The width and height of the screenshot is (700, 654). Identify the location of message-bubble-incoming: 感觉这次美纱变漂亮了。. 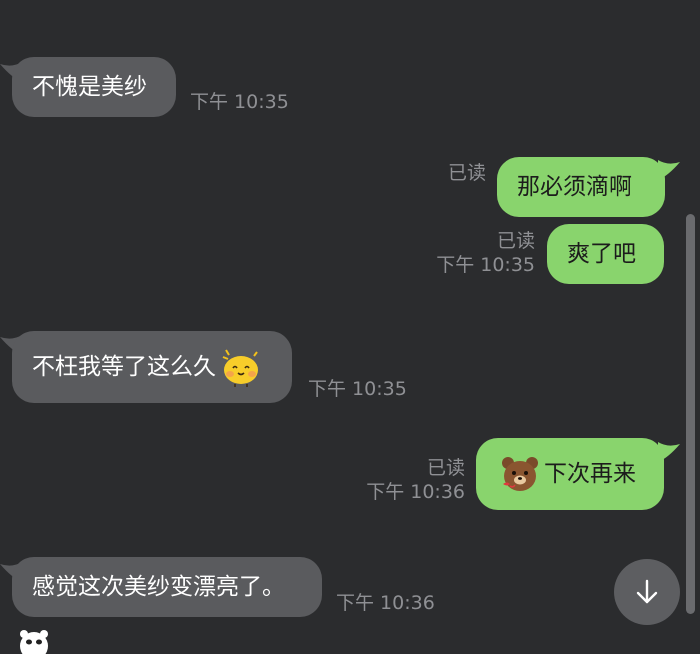
(167, 587).